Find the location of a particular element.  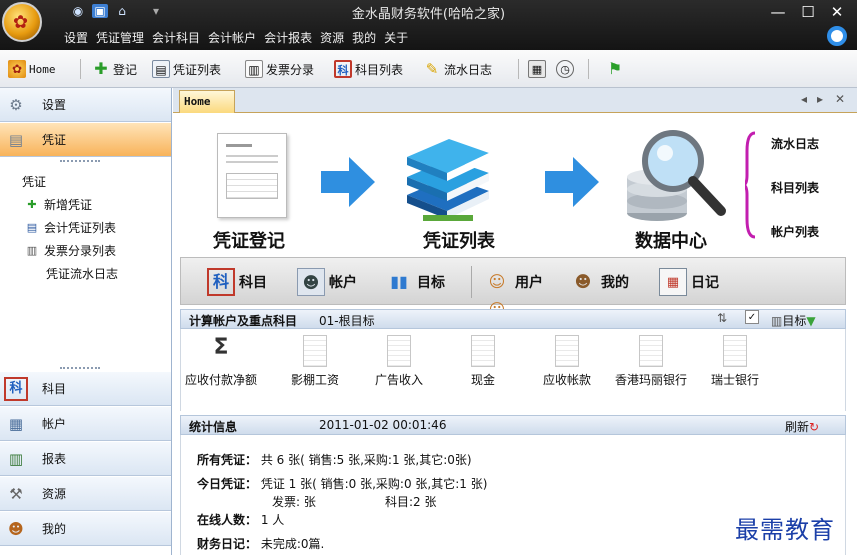

minimize-button: — is located at coordinates (778, 12).